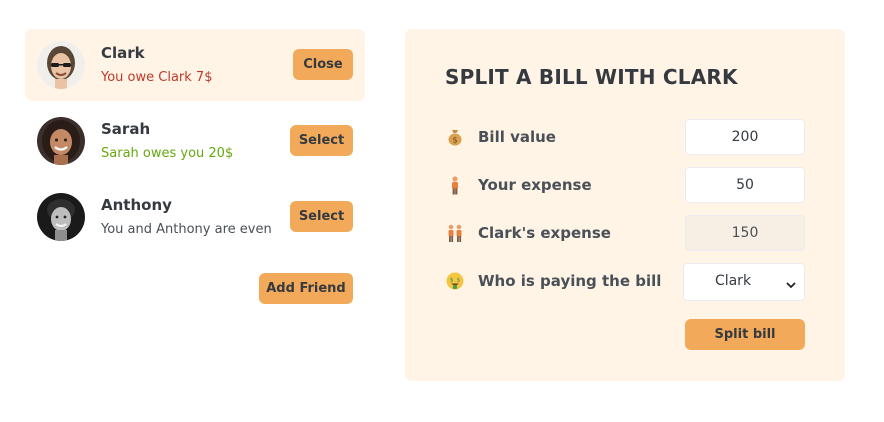  What do you see at coordinates (570, 281) in the screenshot?
I see `payer-label: Who is paying the bill` at bounding box center [570, 281].